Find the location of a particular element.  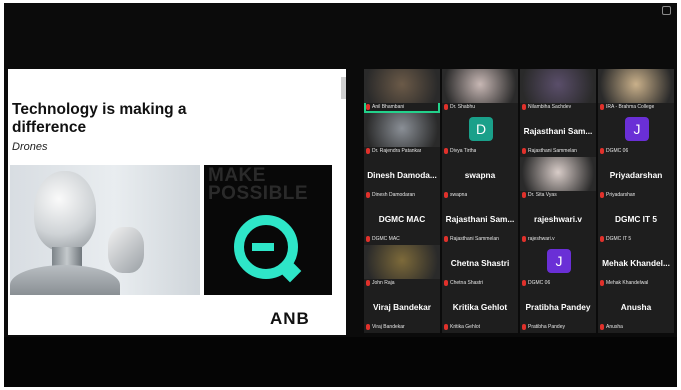

participant-tile: John Raja is located at coordinates (402, 267).